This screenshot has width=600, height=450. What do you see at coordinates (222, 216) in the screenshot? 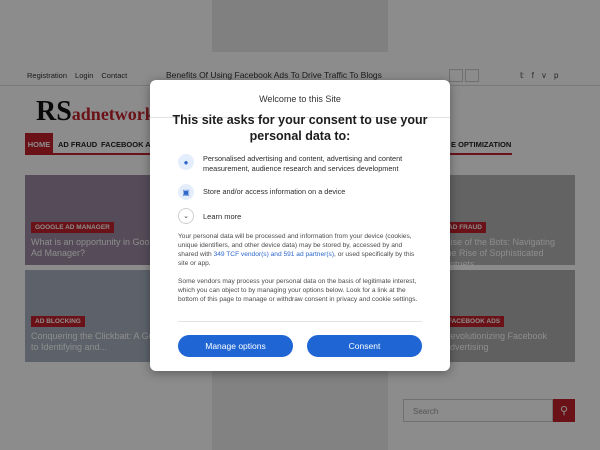
I see `learn-more-label: Learn more` at bounding box center [222, 216].